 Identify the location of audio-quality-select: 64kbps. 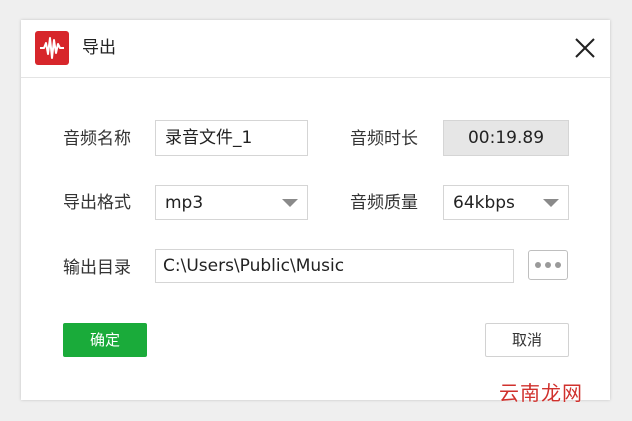
(506, 202).